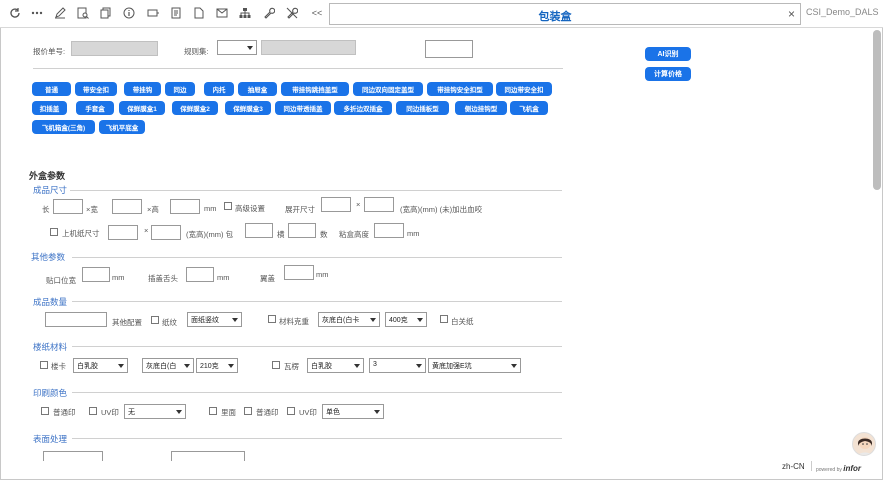 The height and width of the screenshot is (480, 883). What do you see at coordinates (129, 13) in the screenshot?
I see `info-icon` at bounding box center [129, 13].